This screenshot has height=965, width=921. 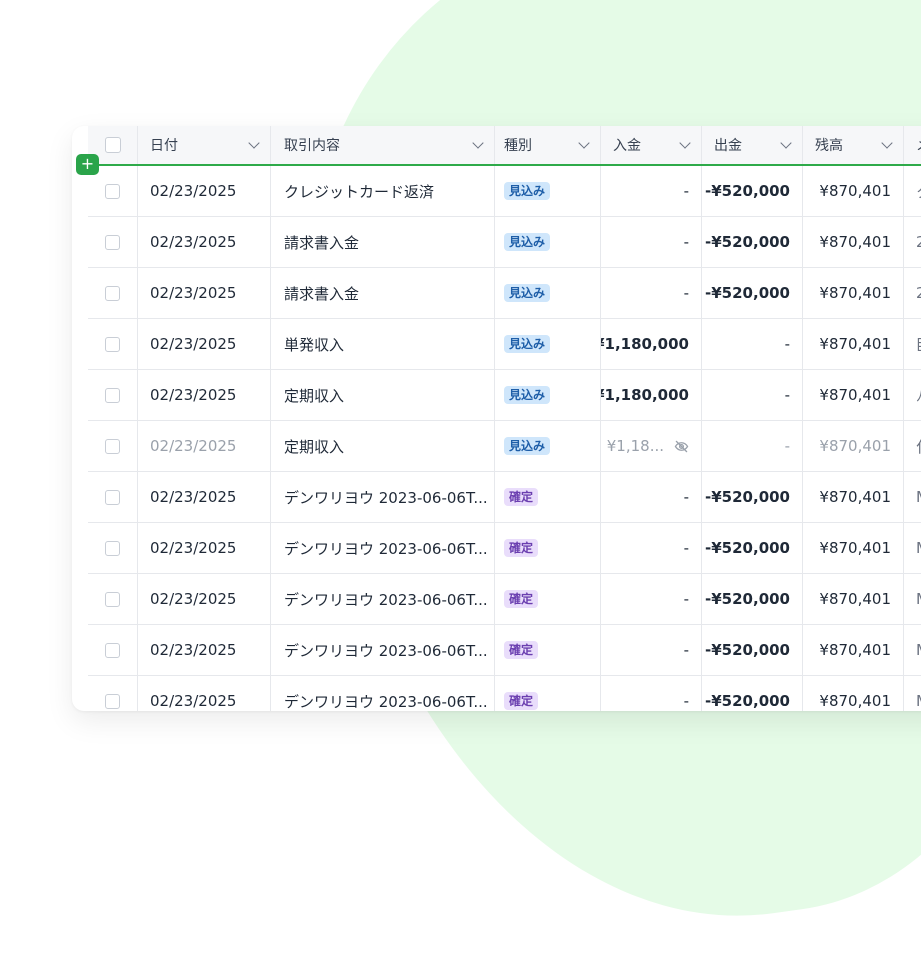 What do you see at coordinates (912, 191) in the screenshot?
I see `memo-cell: ク` at bounding box center [912, 191].